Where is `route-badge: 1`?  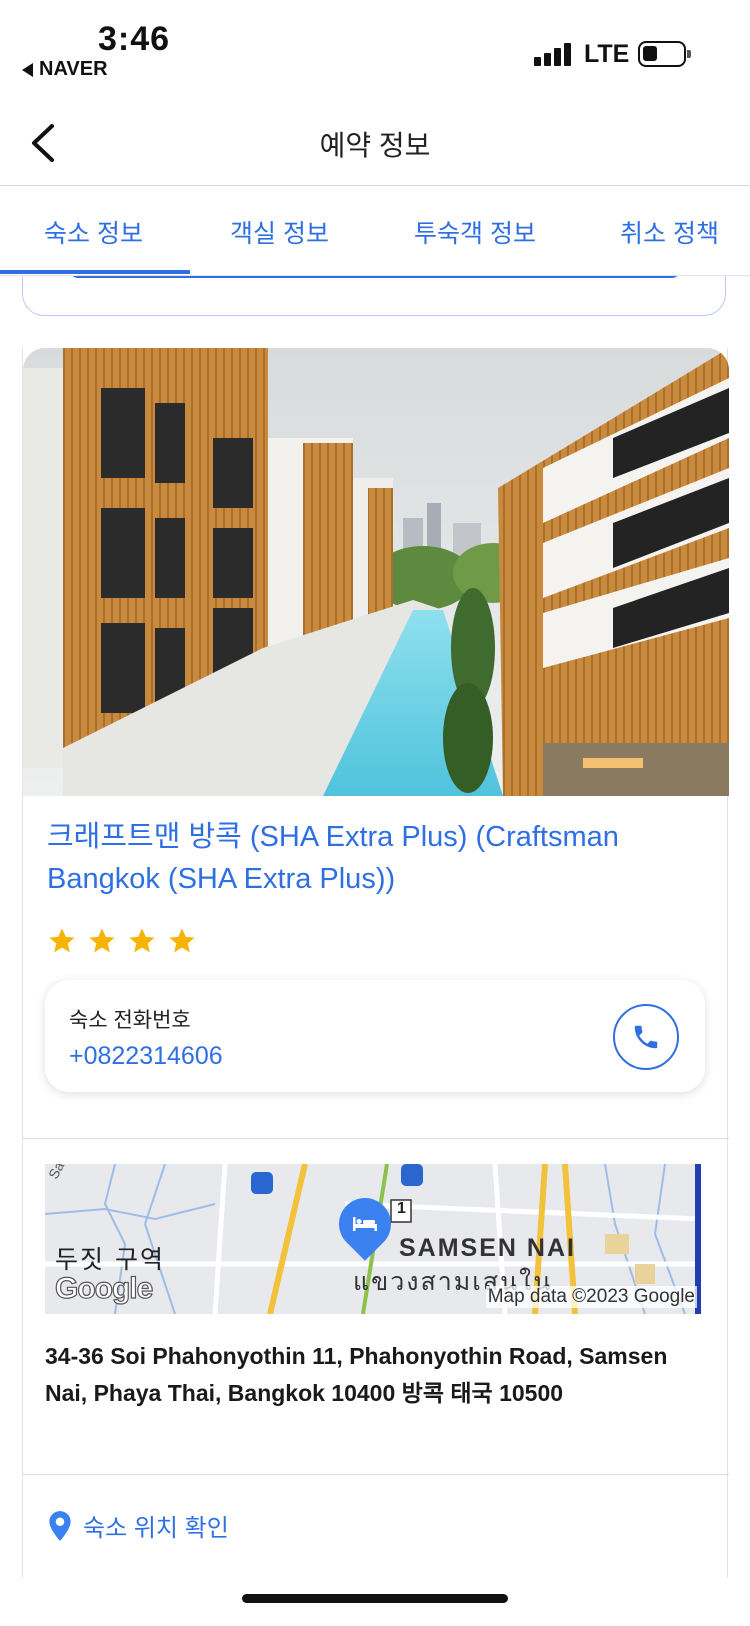 route-badge: 1 is located at coordinates (401, 1208).